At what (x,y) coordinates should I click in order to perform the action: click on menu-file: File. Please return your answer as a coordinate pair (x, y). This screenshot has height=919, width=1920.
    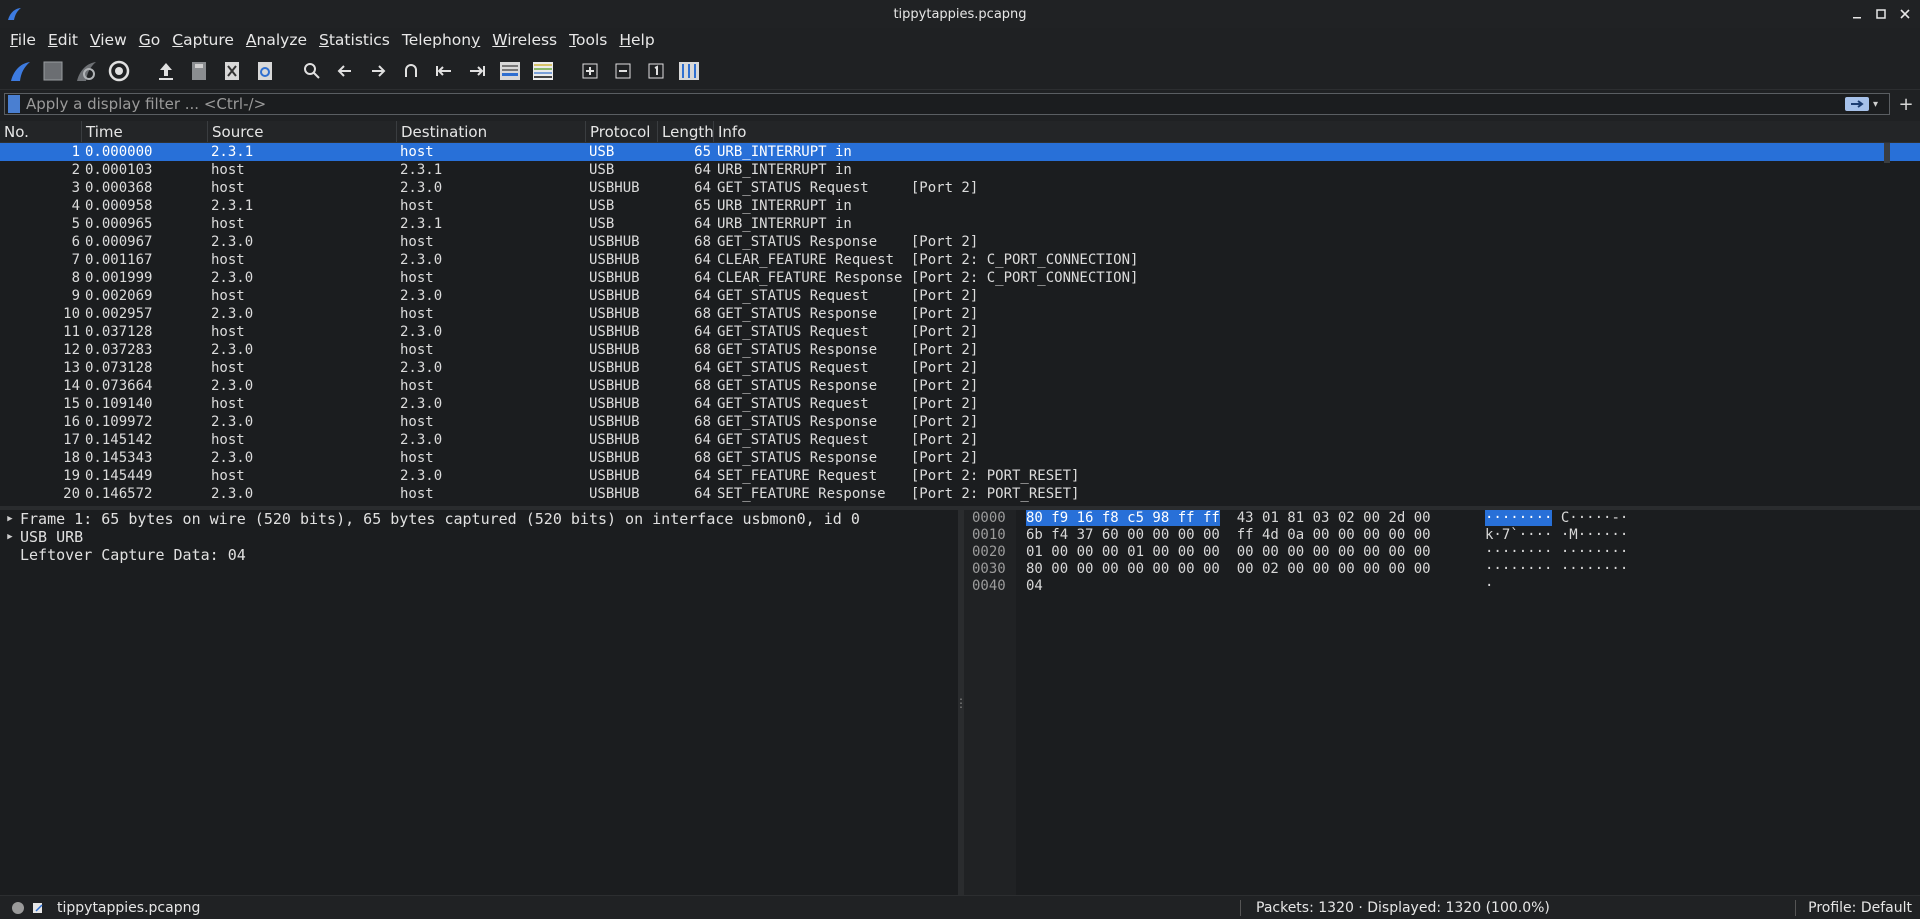
    Looking at the image, I should click on (23, 40).